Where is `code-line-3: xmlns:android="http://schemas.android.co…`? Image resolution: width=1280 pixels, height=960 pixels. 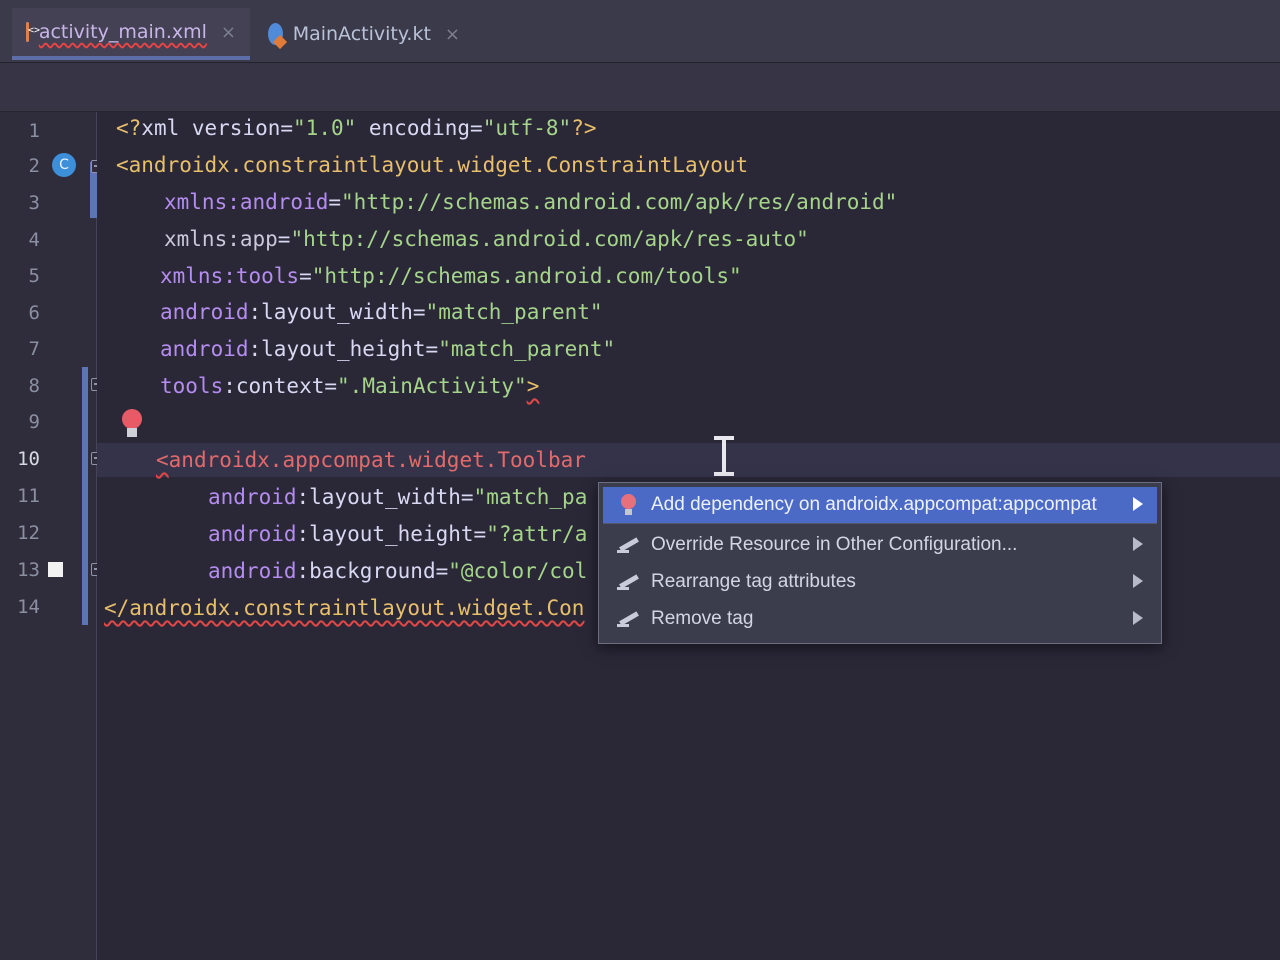 code-line-3: xmlns:android="http://schemas.android.co… is located at coordinates (531, 202).